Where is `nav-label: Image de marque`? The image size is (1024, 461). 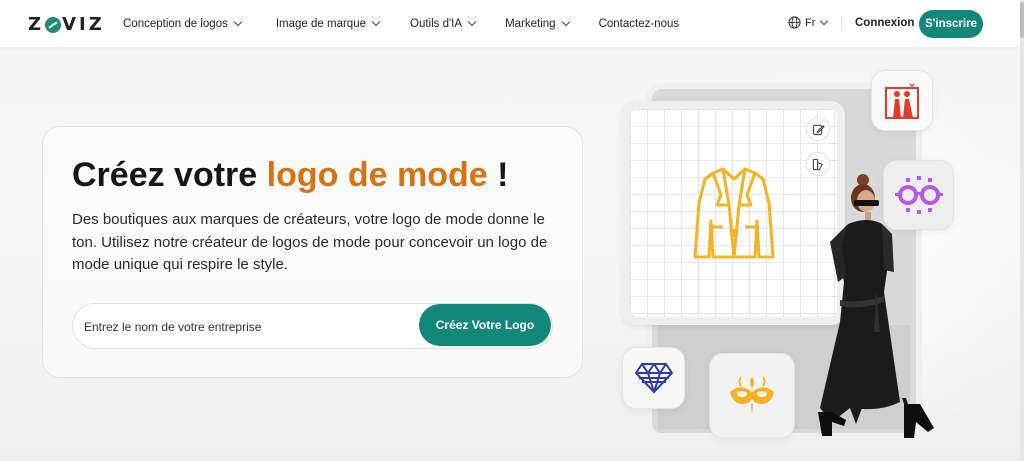
nav-label: Image de marque is located at coordinates (320, 23).